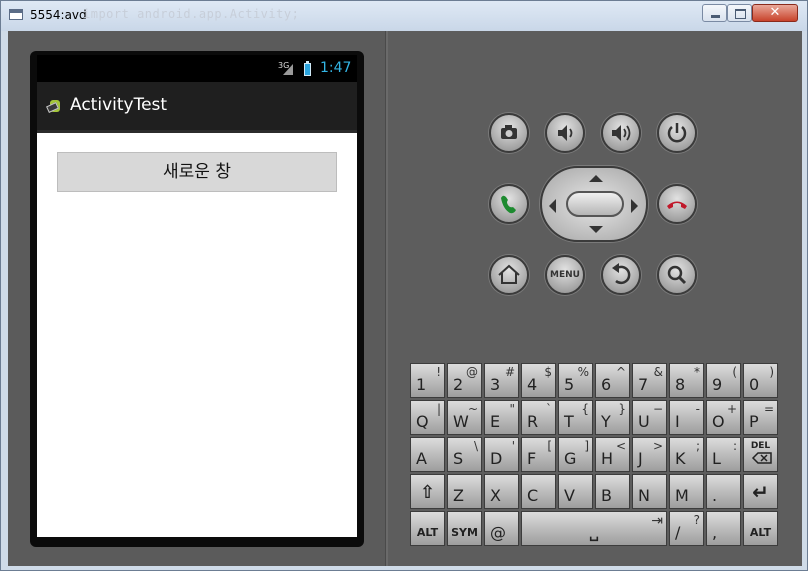  What do you see at coordinates (501, 380) in the screenshot?
I see `key-3: 3 #` at bounding box center [501, 380].